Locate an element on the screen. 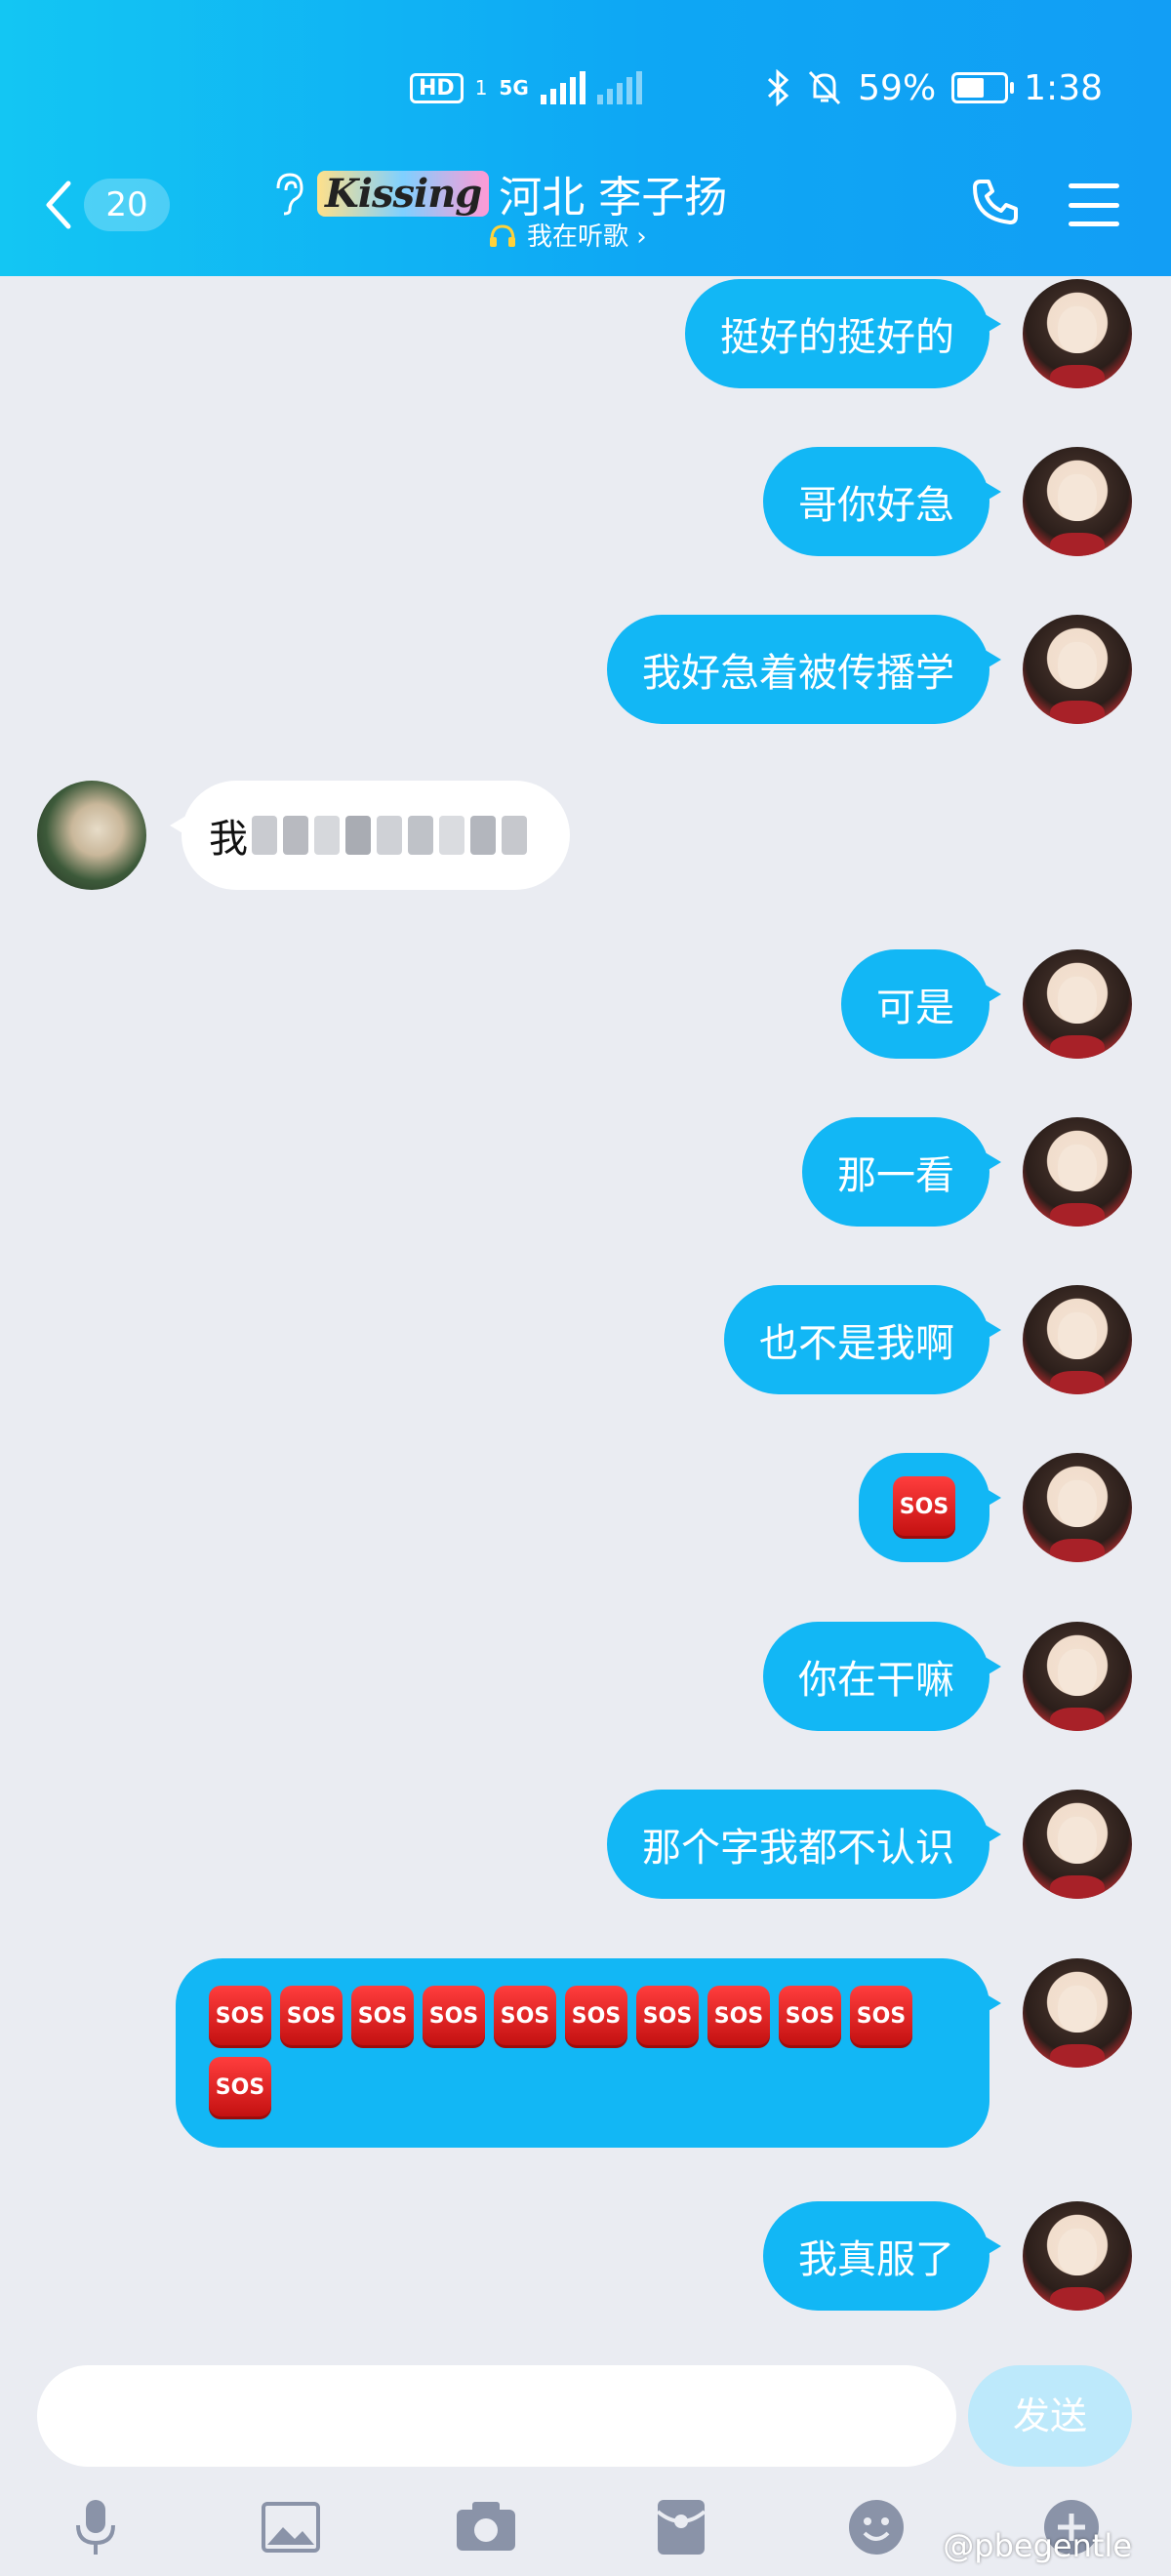 This screenshot has width=1171, height=2576. vip-logo: Kissing is located at coordinates (403, 193).